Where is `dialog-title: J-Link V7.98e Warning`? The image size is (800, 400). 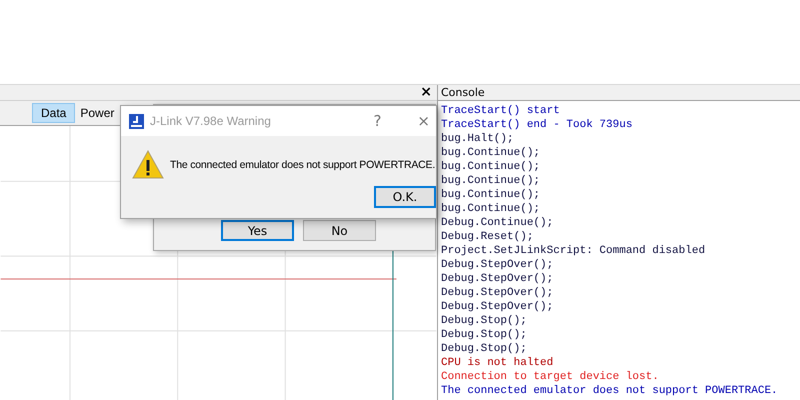 dialog-title: J-Link V7.98e Warning is located at coordinates (211, 121).